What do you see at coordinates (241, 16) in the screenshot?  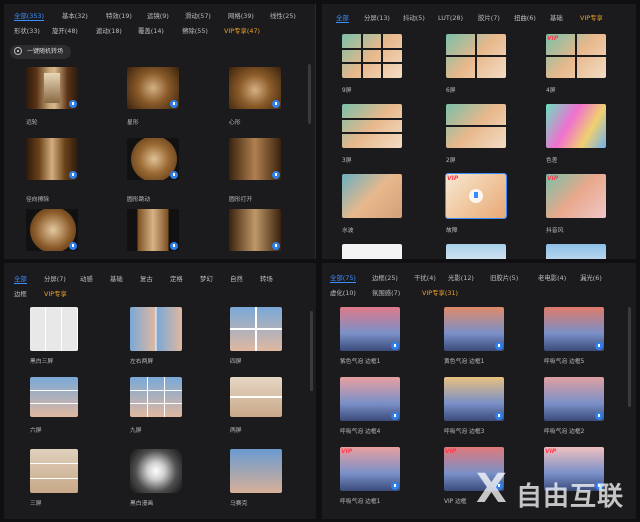 I see `tab-grid: 网格(39)` at bounding box center [241, 16].